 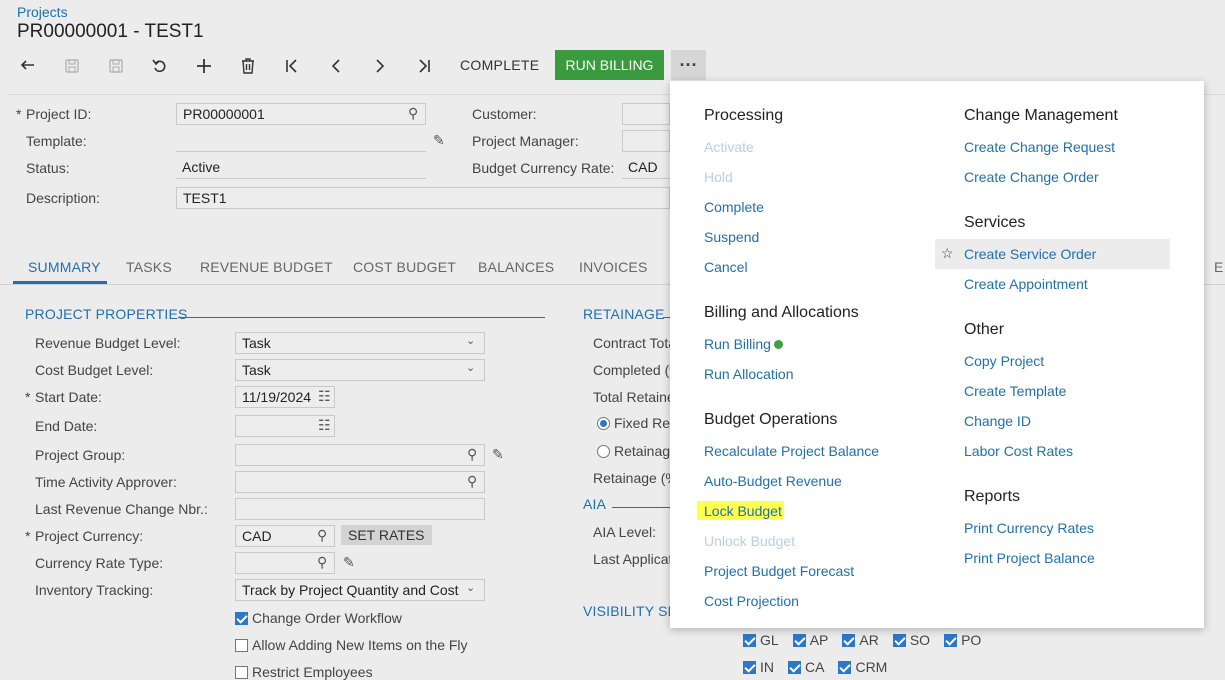 What do you see at coordinates (266, 267) in the screenshot?
I see `tab-revenue-budget: REVENUE BUDGET` at bounding box center [266, 267].